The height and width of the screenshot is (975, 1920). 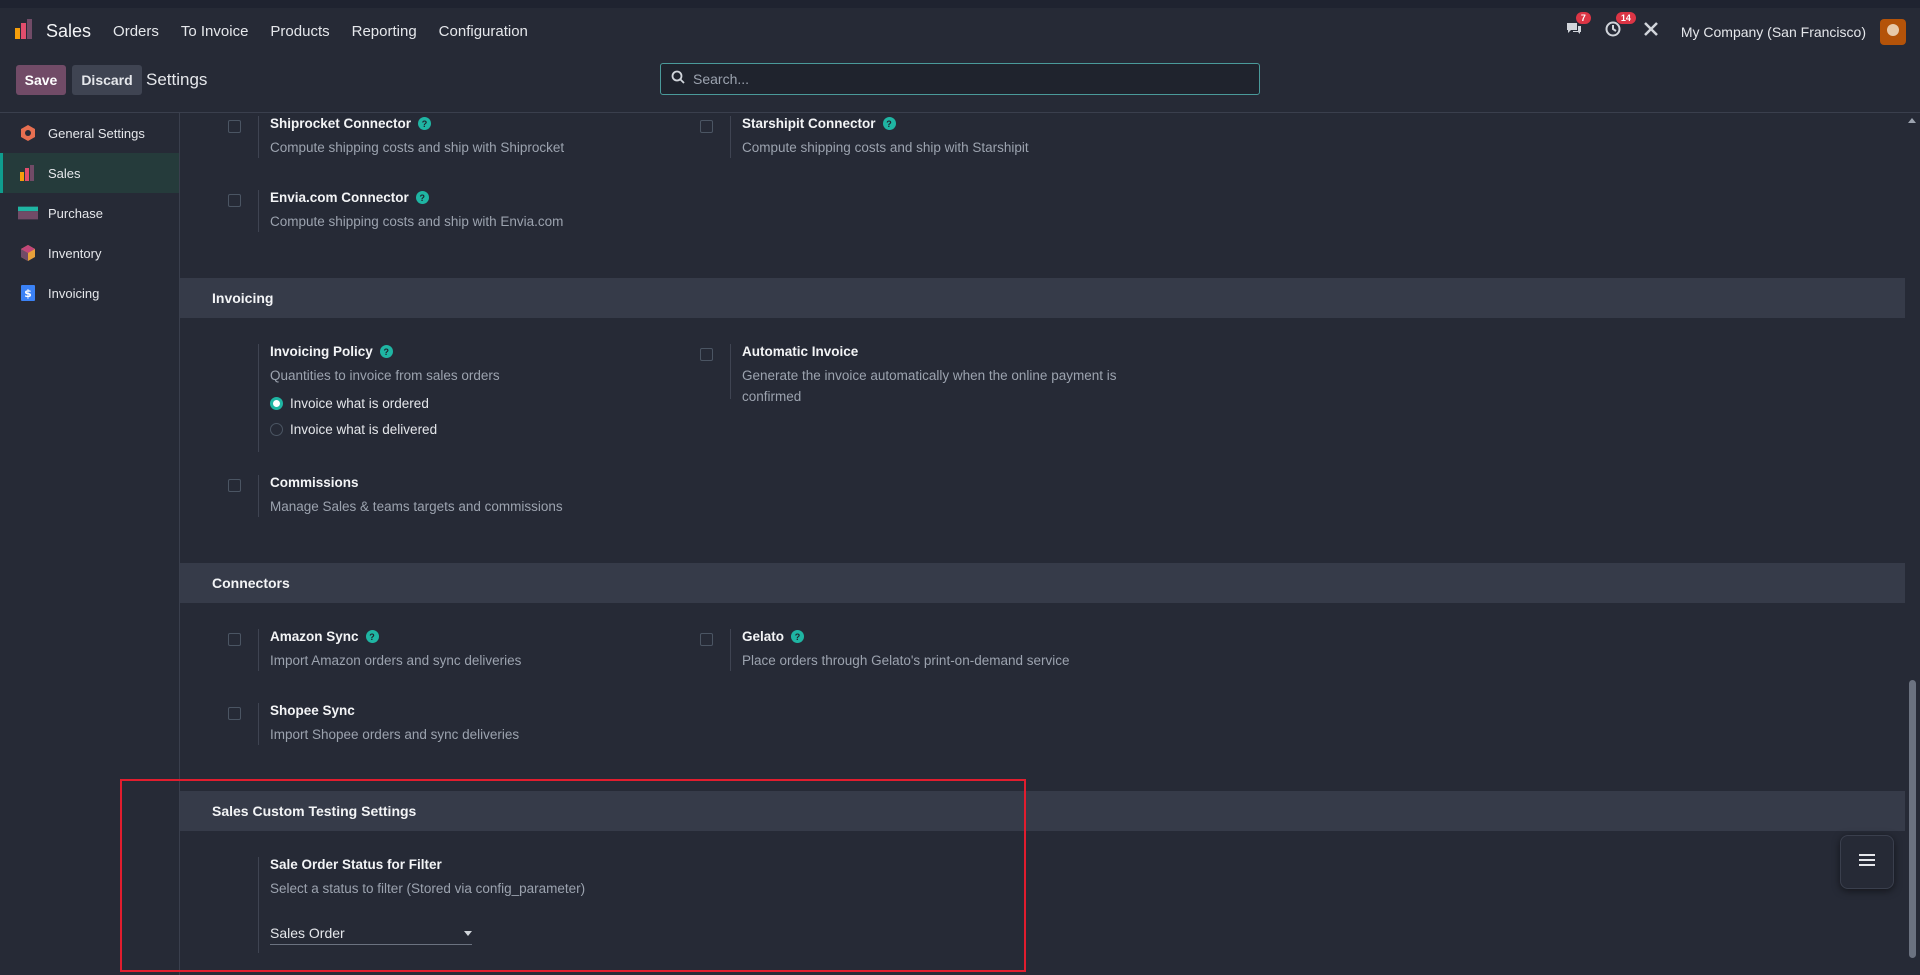 I want to click on starshipit-checkbox, so click(x=706, y=126).